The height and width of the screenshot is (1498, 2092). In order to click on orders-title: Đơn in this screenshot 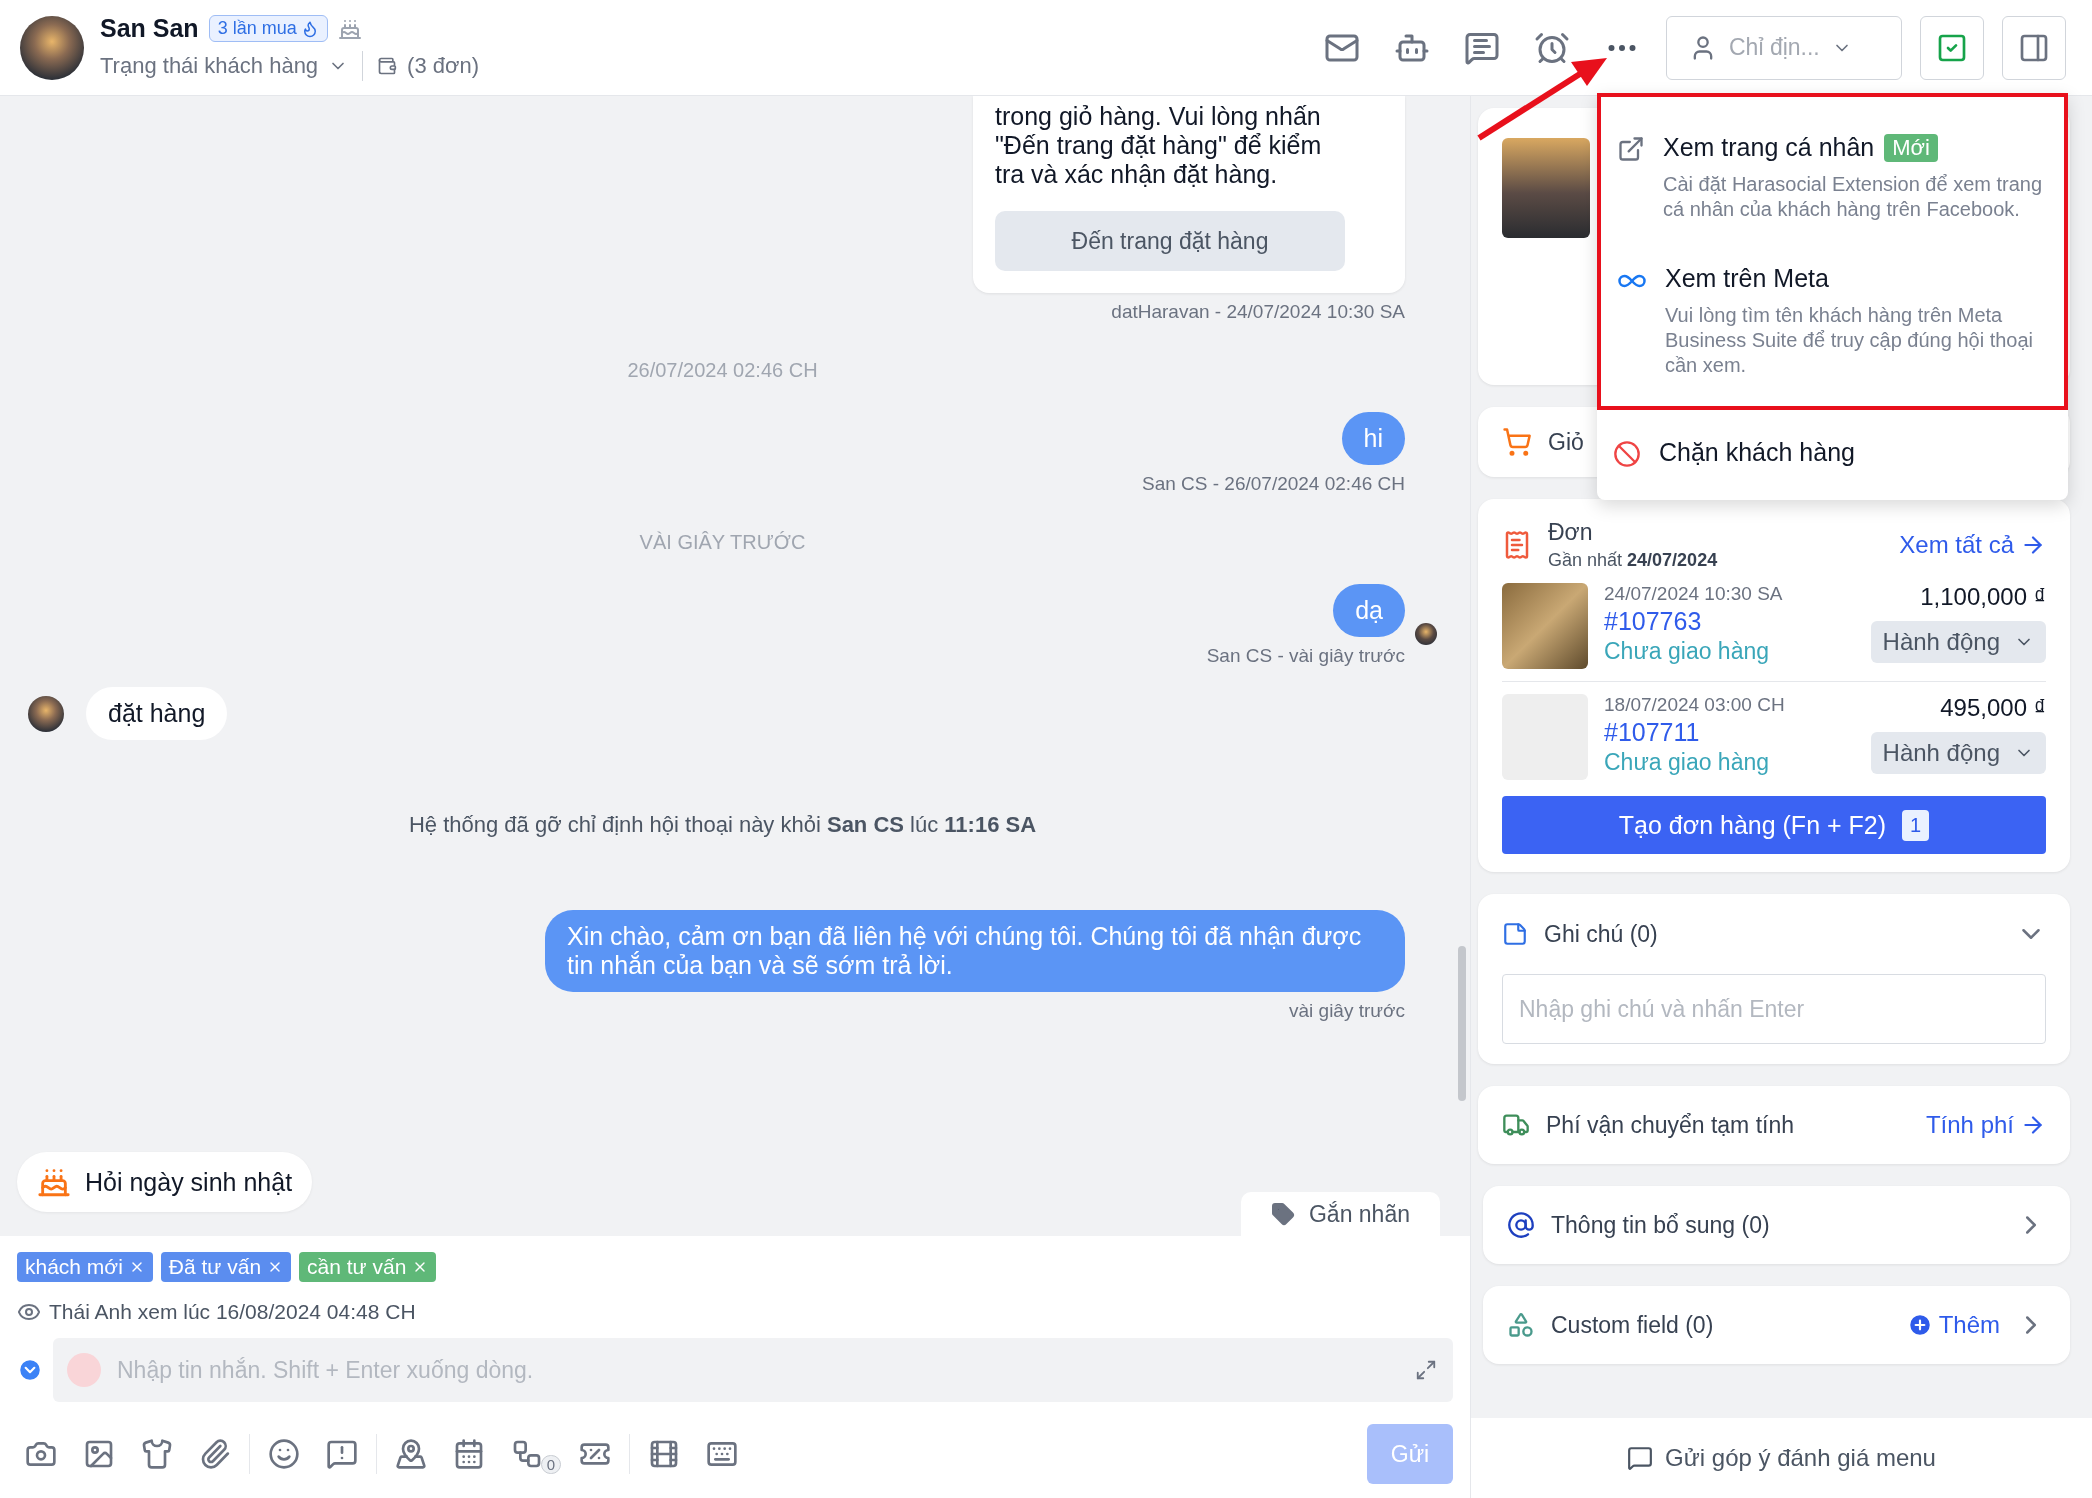, I will do `click(1571, 532)`.